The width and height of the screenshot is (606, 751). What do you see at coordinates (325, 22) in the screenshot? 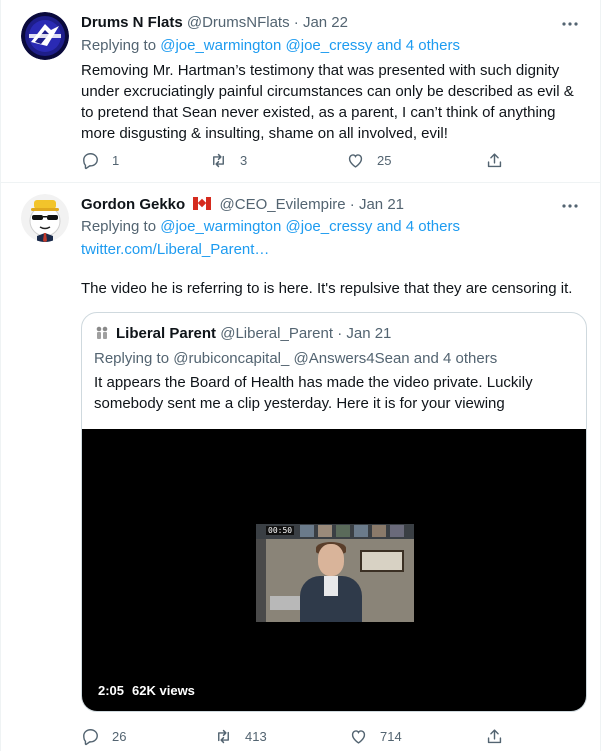
I see `tweet-date: Jan 22` at bounding box center [325, 22].